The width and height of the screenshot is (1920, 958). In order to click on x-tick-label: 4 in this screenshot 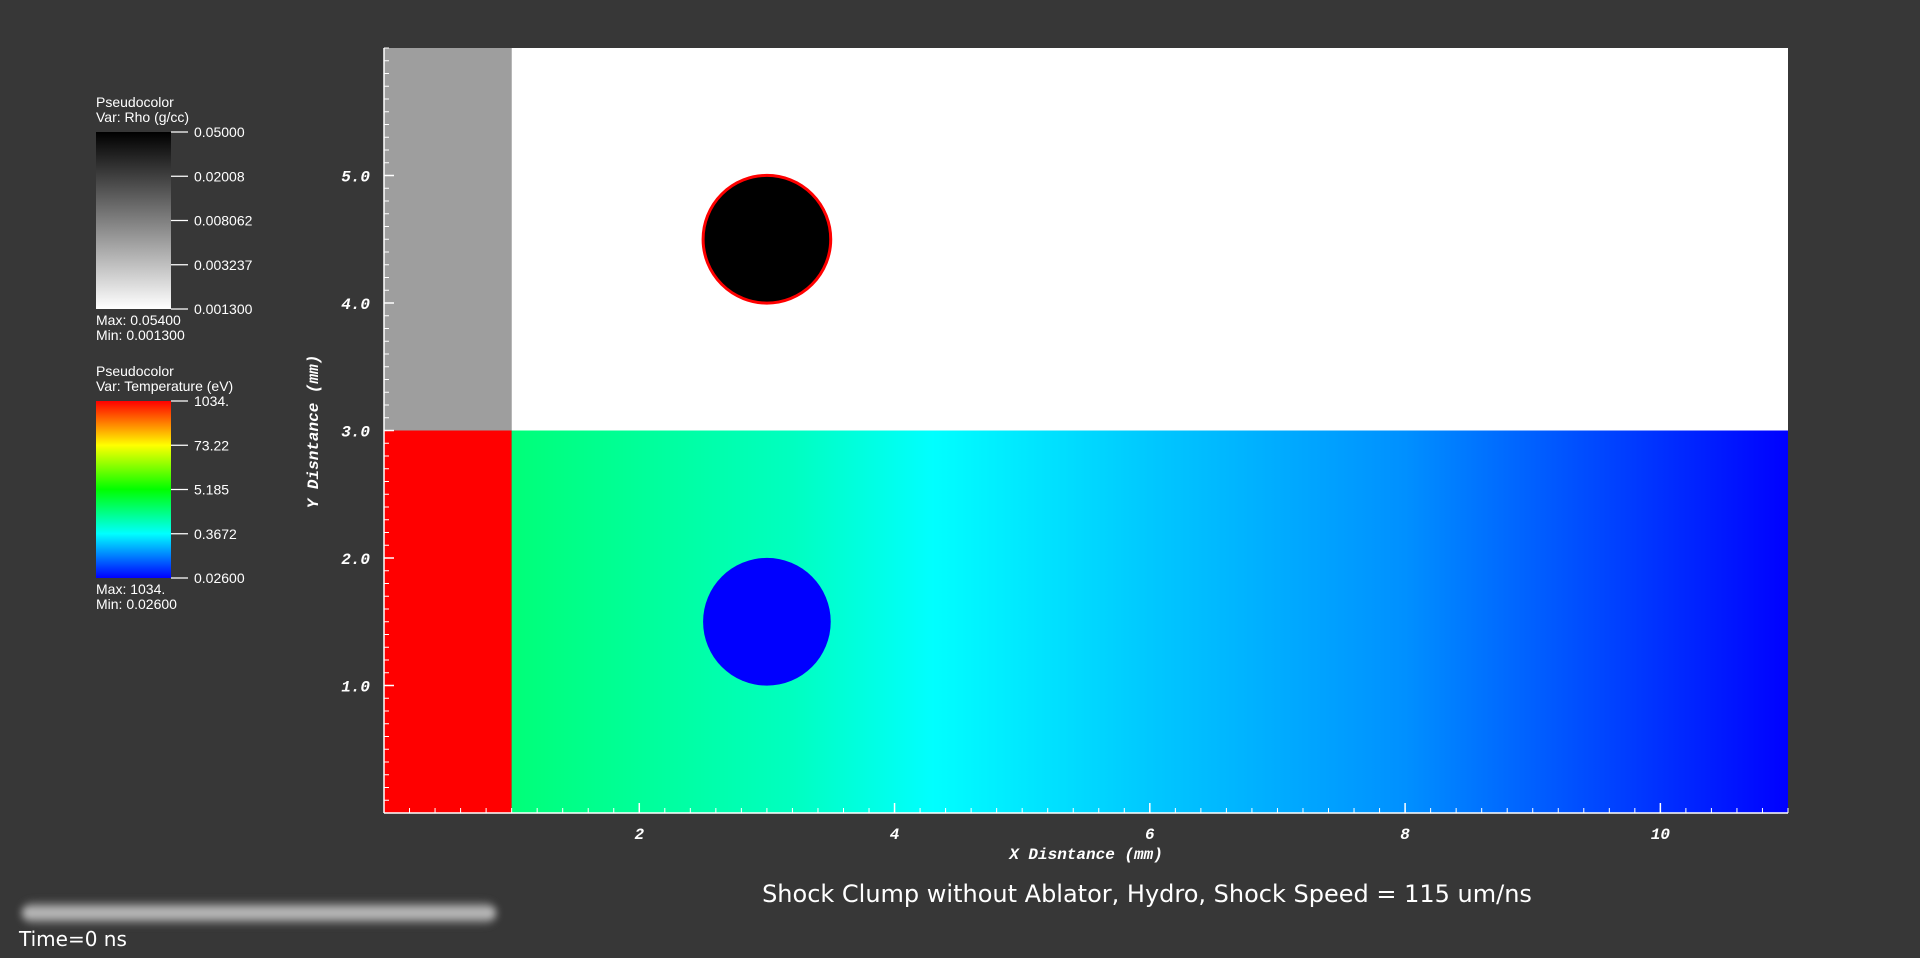, I will do `click(895, 835)`.